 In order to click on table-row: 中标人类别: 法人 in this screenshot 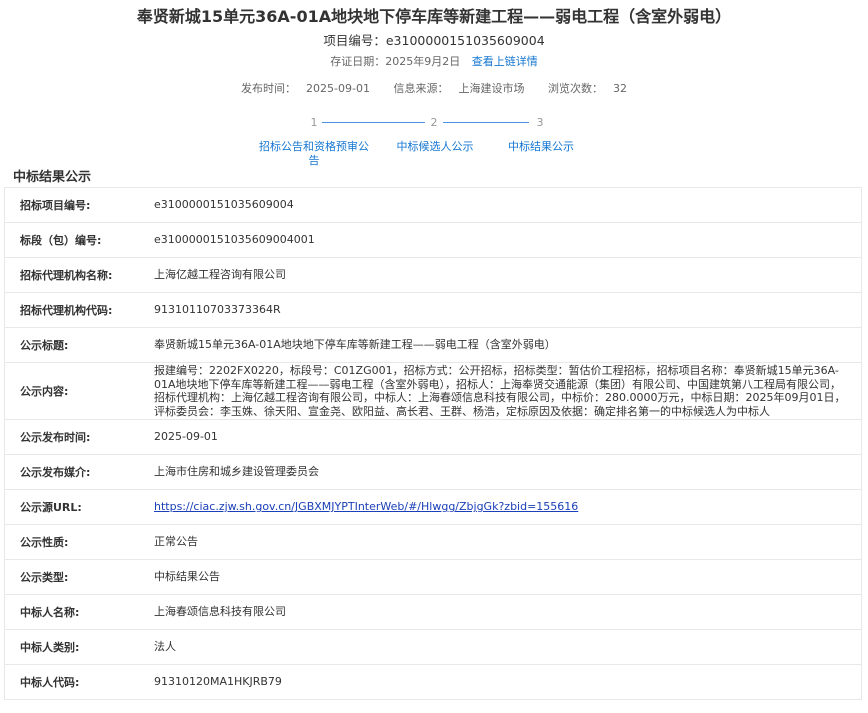, I will do `click(433, 647)`.